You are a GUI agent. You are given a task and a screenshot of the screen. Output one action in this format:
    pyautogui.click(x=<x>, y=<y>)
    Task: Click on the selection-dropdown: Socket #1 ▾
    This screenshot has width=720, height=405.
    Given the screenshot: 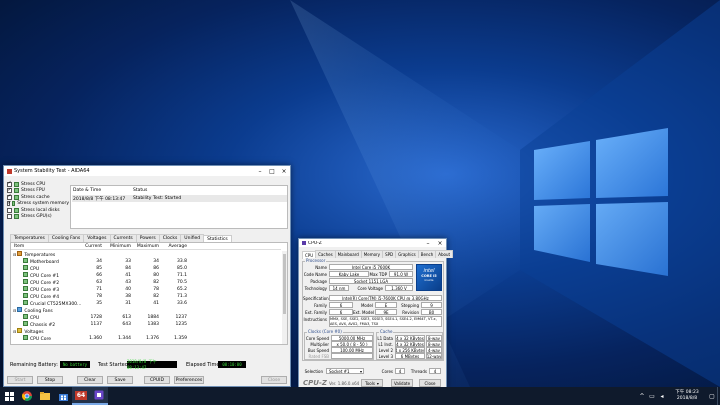 What is the action you would take?
    pyautogui.click(x=345, y=371)
    